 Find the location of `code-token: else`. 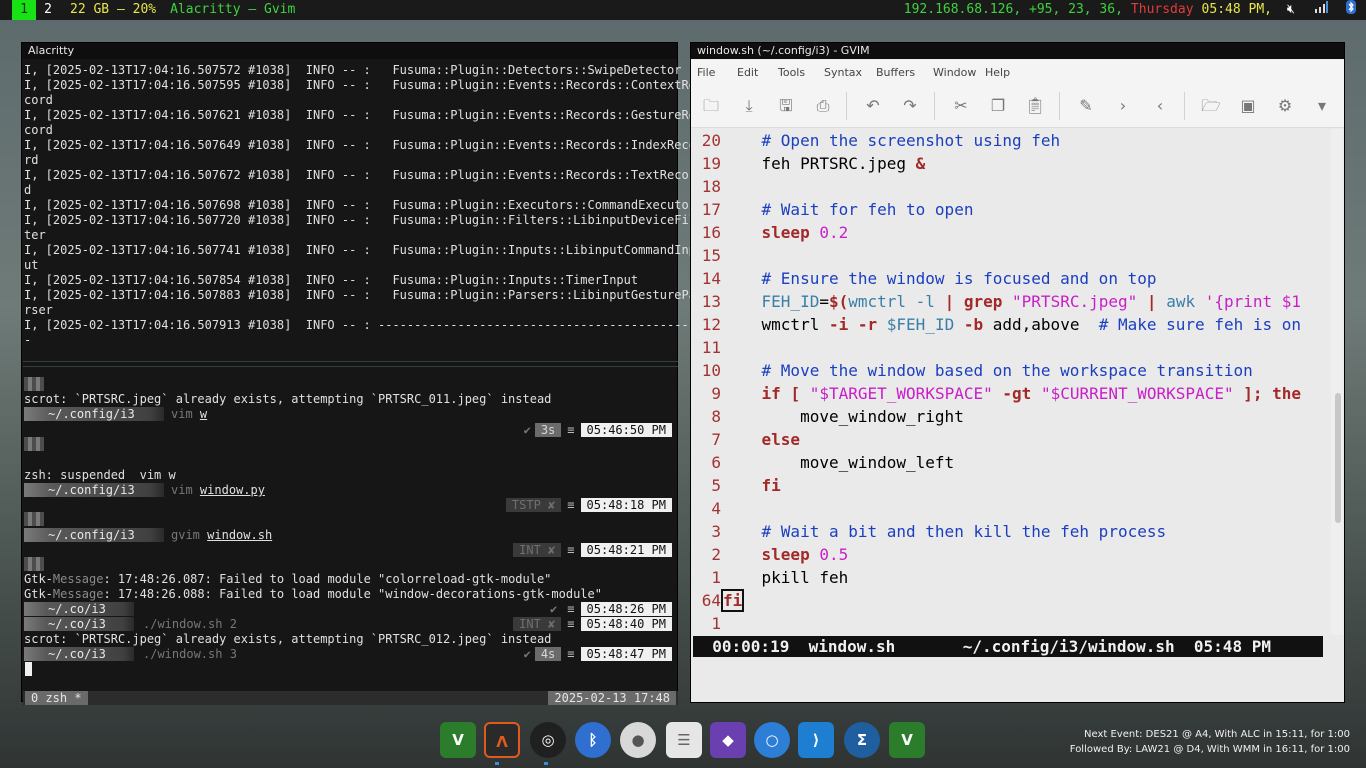

code-token: else is located at coordinates (781, 439).